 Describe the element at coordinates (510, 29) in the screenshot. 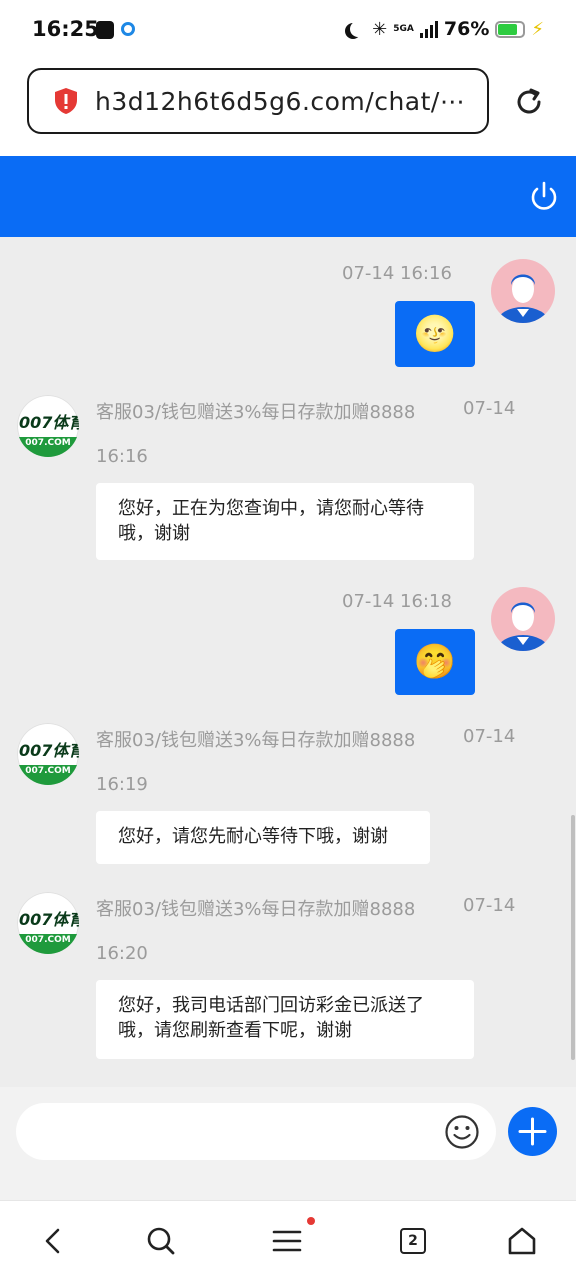

I see `battery-icon` at that location.